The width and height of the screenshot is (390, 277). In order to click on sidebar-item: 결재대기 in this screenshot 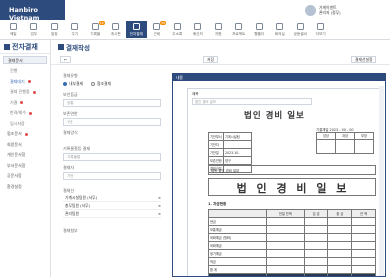, I will do `click(25, 82)`.